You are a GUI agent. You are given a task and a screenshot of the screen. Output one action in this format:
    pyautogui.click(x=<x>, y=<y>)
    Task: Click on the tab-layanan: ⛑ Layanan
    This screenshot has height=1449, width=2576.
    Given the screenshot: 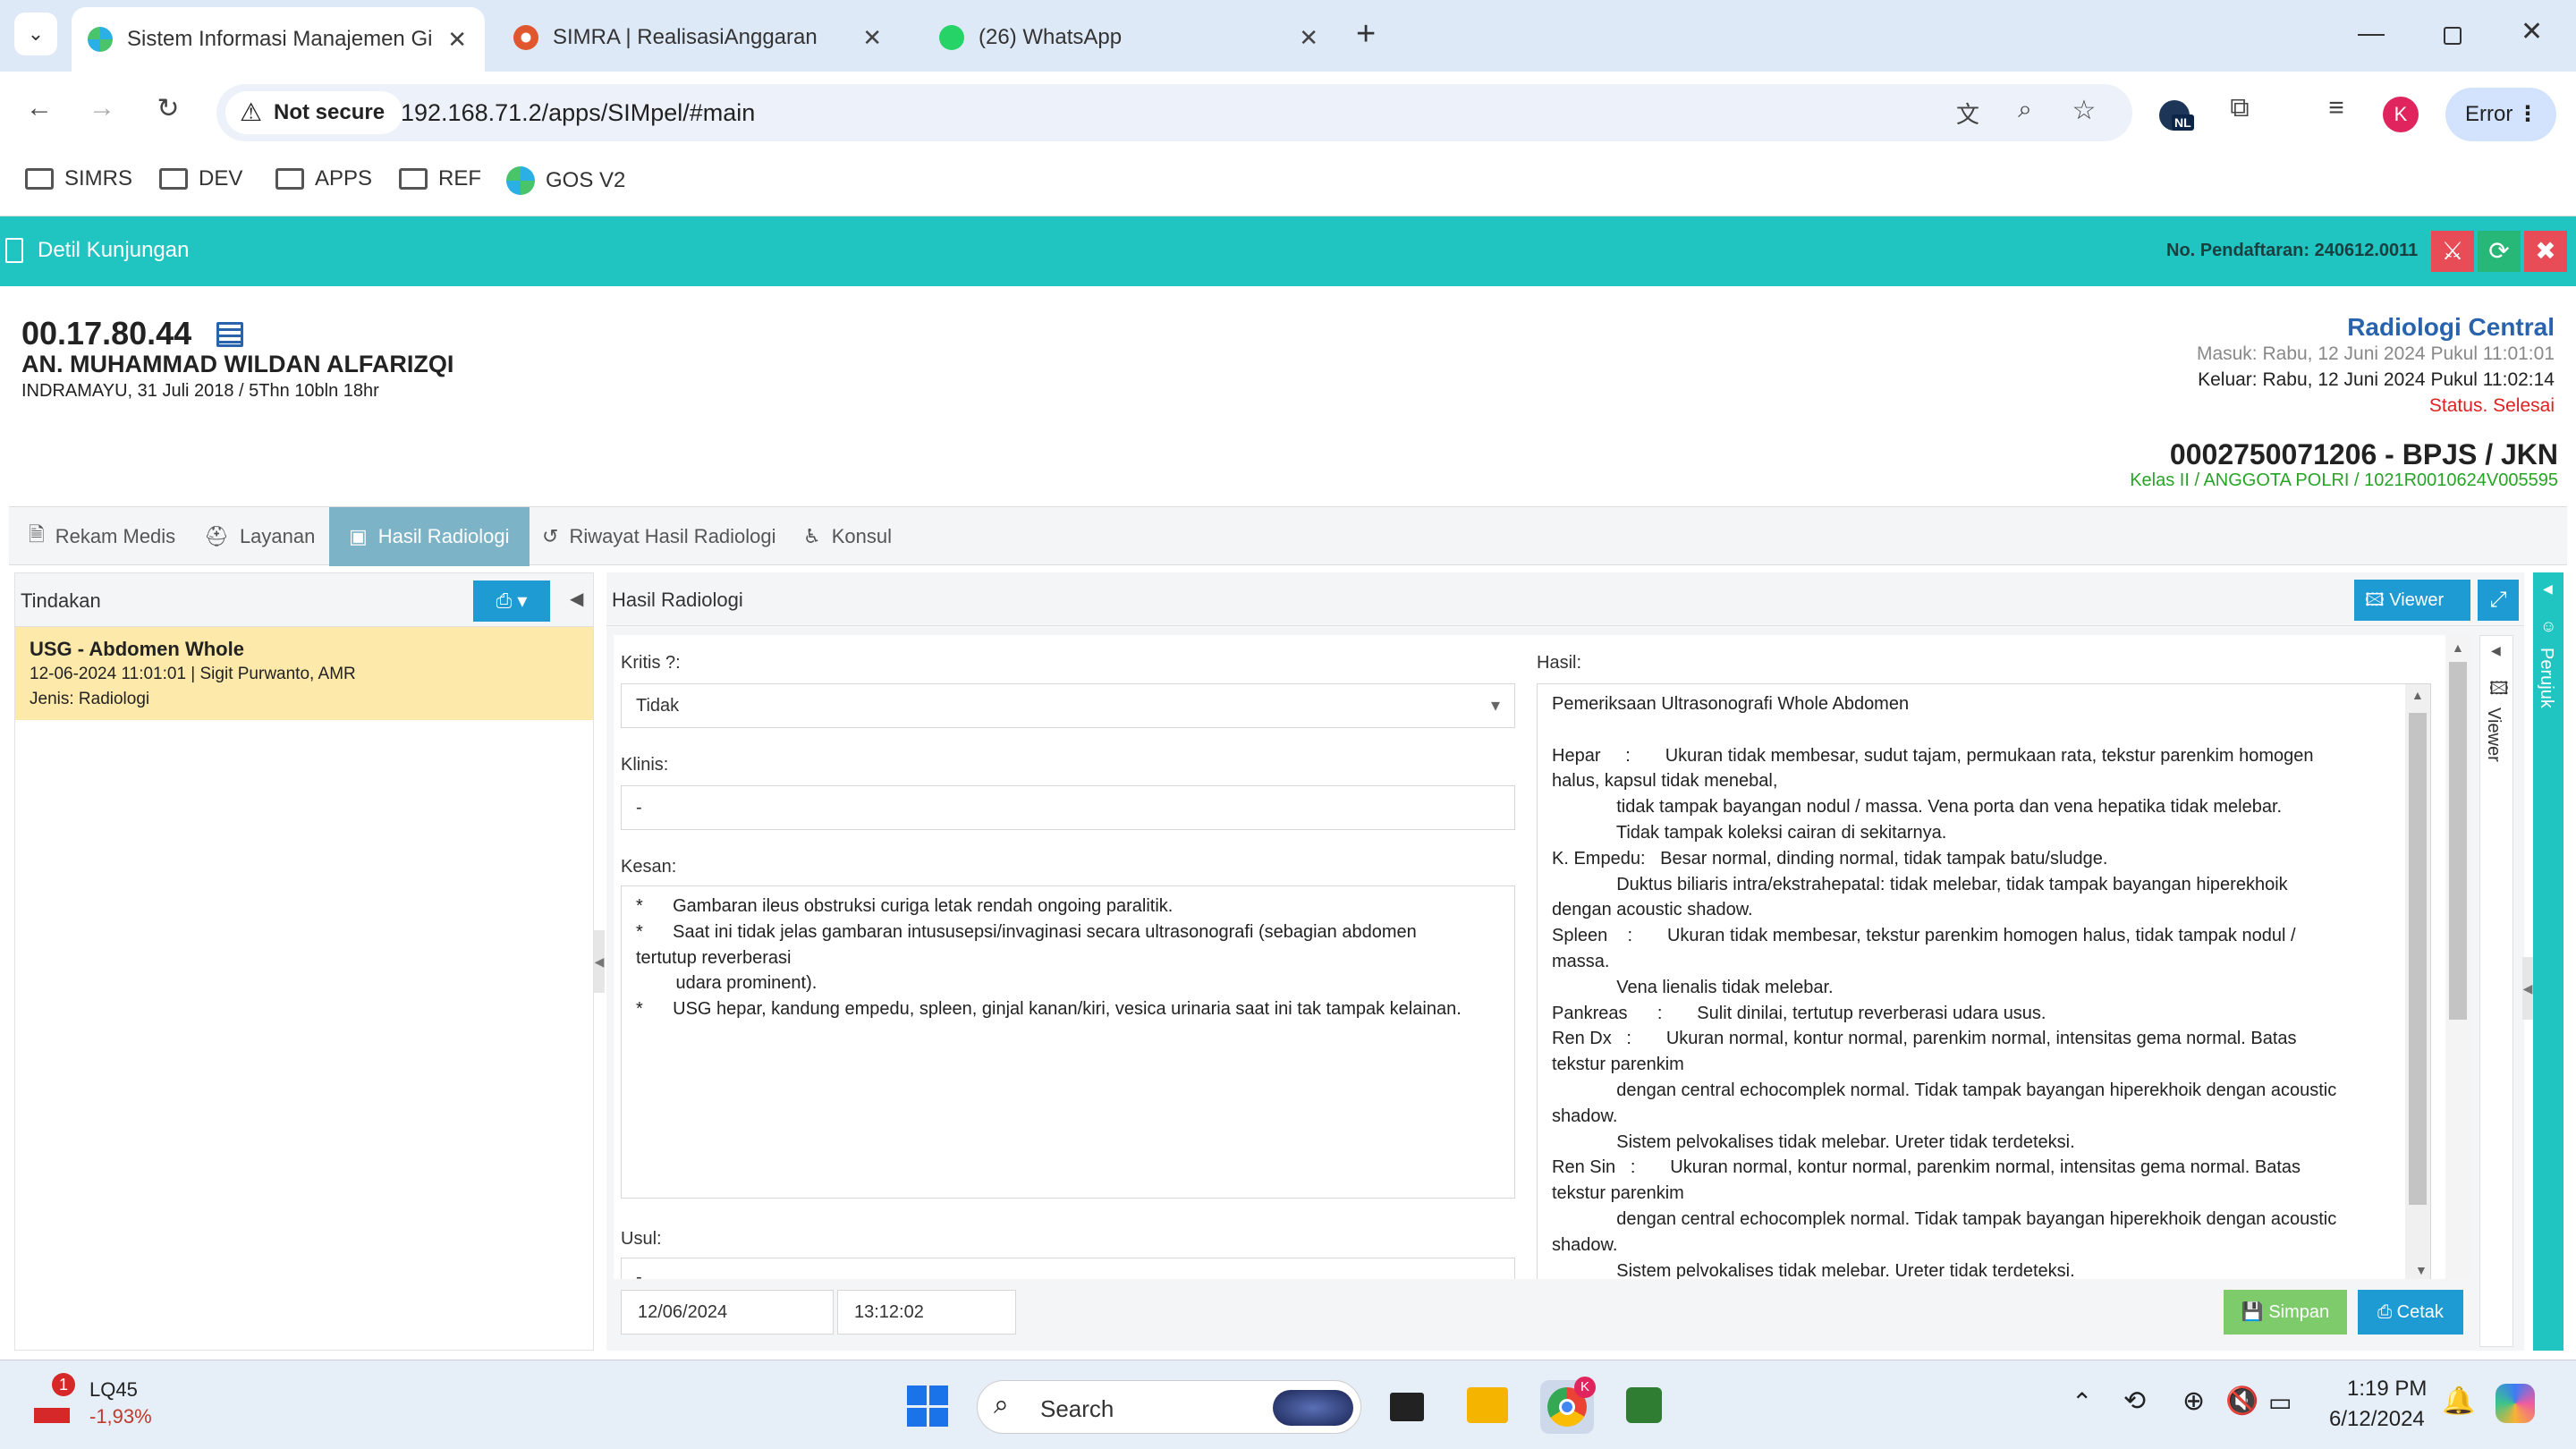 What is the action you would take?
    pyautogui.click(x=259, y=536)
    